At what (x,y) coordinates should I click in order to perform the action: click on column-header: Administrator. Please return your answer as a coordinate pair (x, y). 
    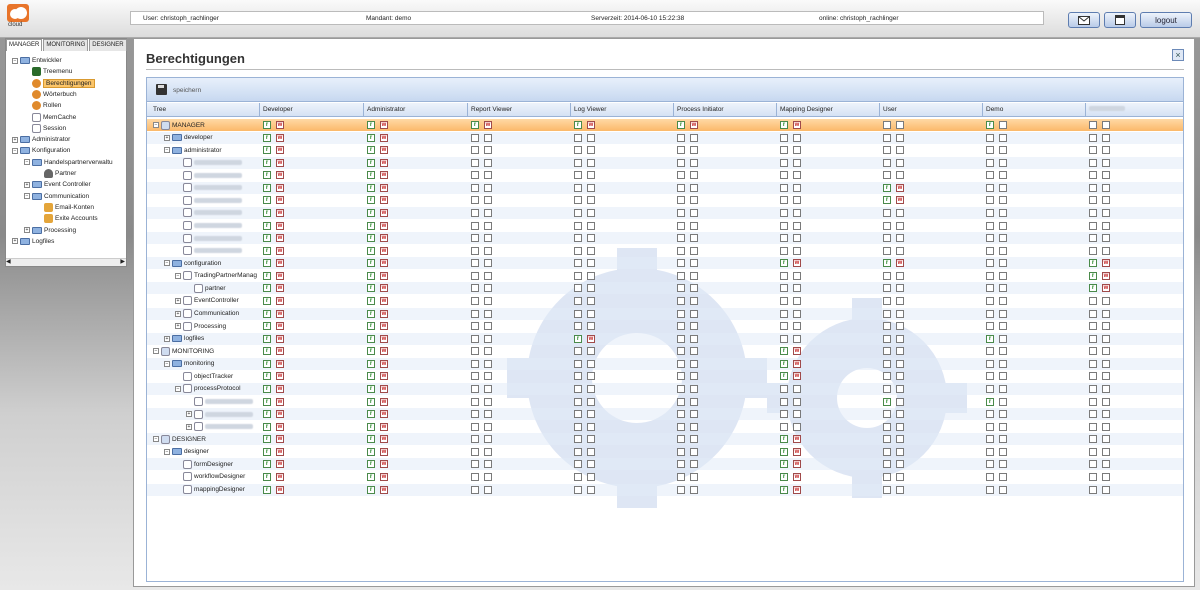
    Looking at the image, I should click on (386, 109).